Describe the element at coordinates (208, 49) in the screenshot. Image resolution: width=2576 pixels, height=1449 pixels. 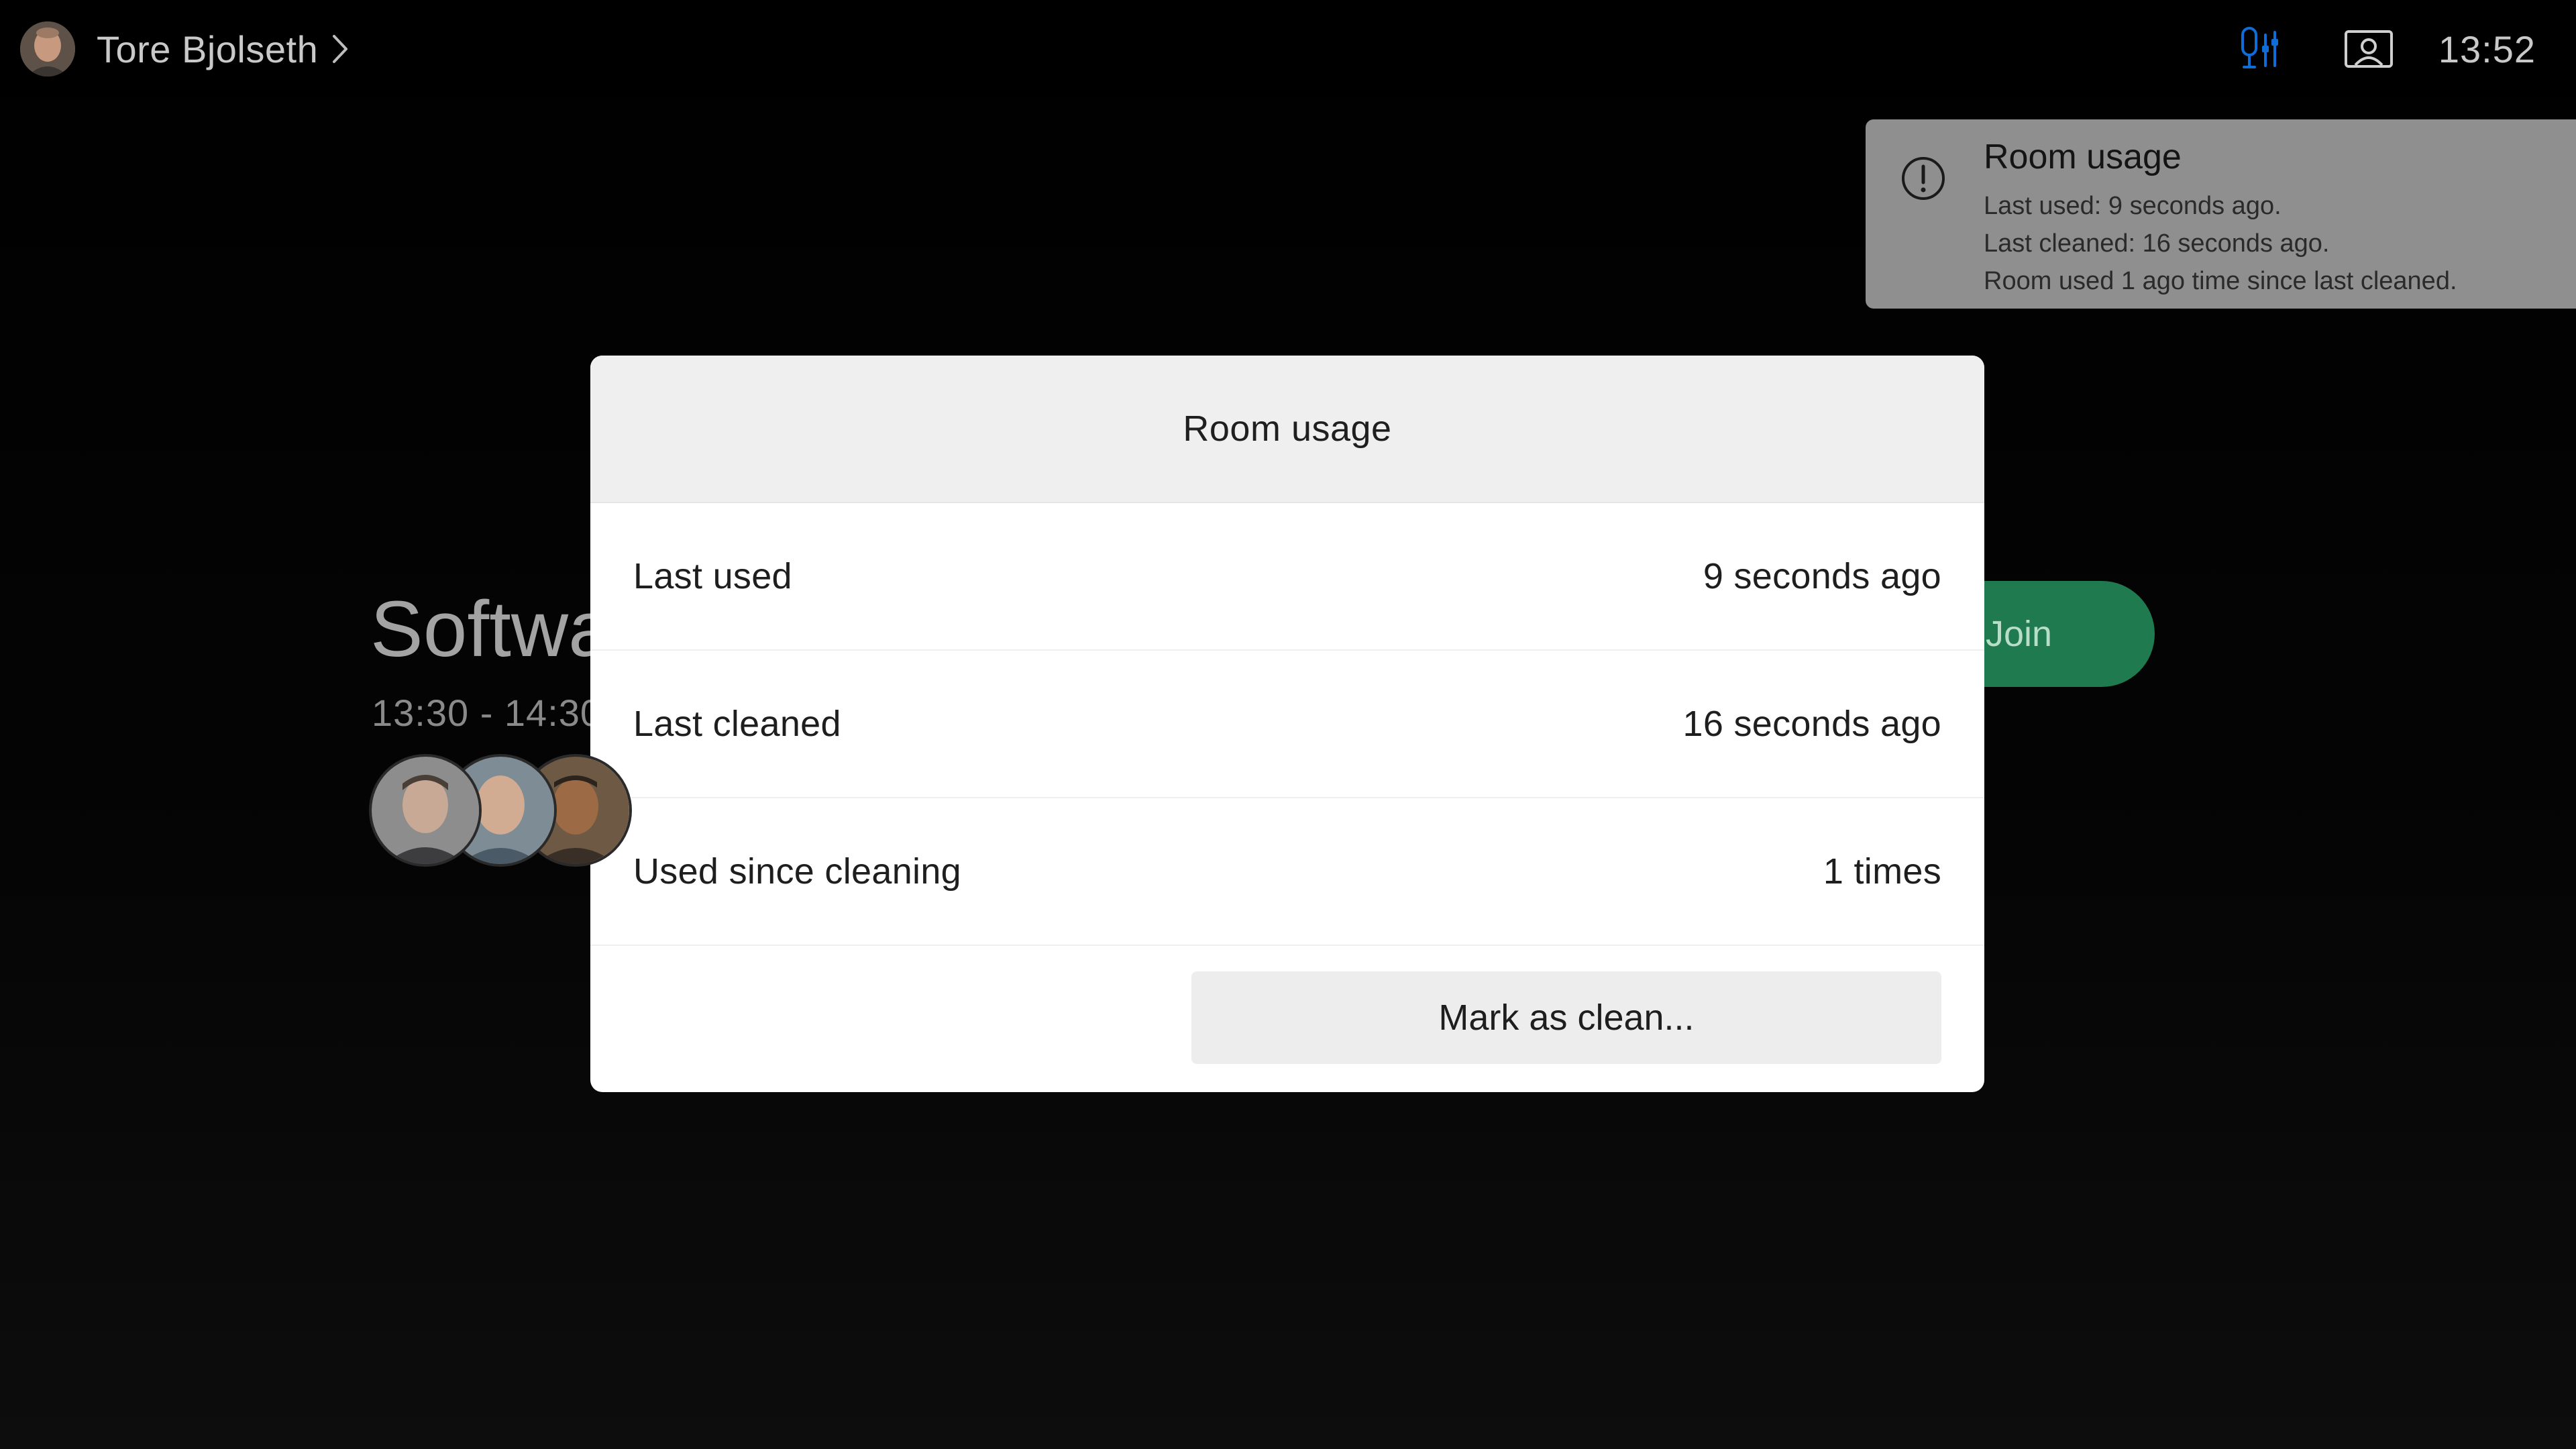
I see `user-name: Tore Bjolseth` at that location.